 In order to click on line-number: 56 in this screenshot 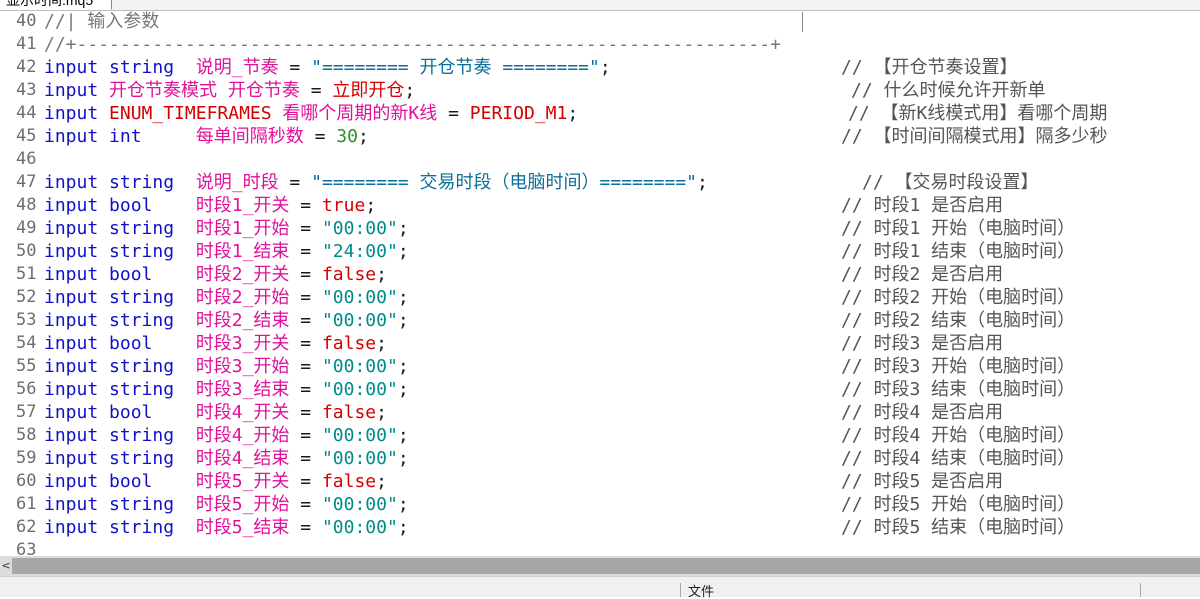, I will do `click(26, 389)`.